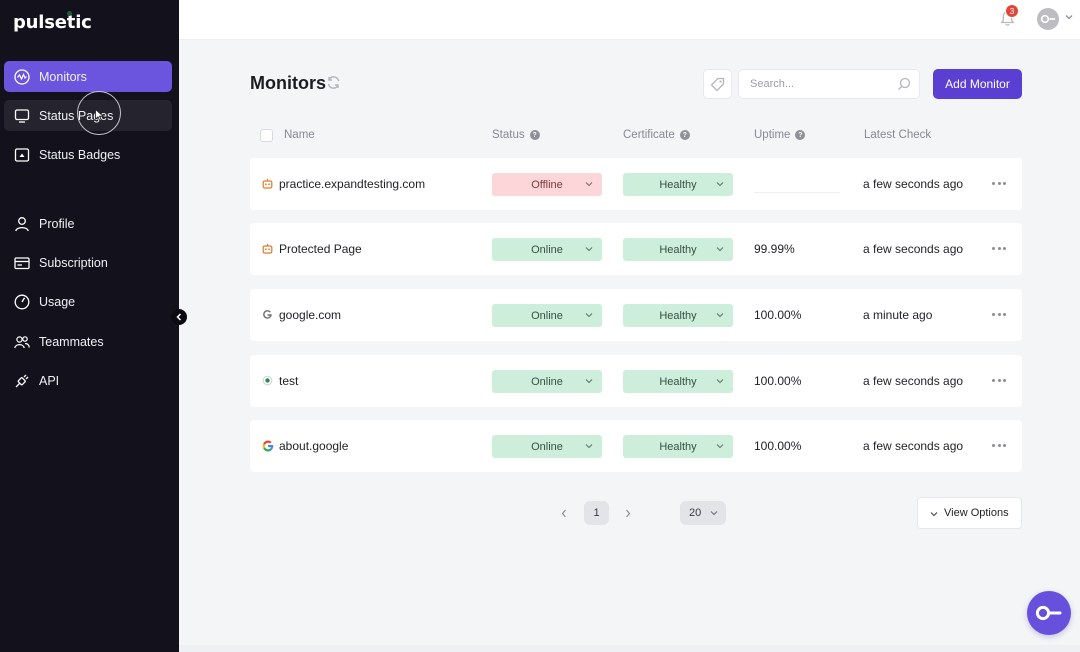  I want to click on sidebar-item-label: Subscription, so click(73, 262).